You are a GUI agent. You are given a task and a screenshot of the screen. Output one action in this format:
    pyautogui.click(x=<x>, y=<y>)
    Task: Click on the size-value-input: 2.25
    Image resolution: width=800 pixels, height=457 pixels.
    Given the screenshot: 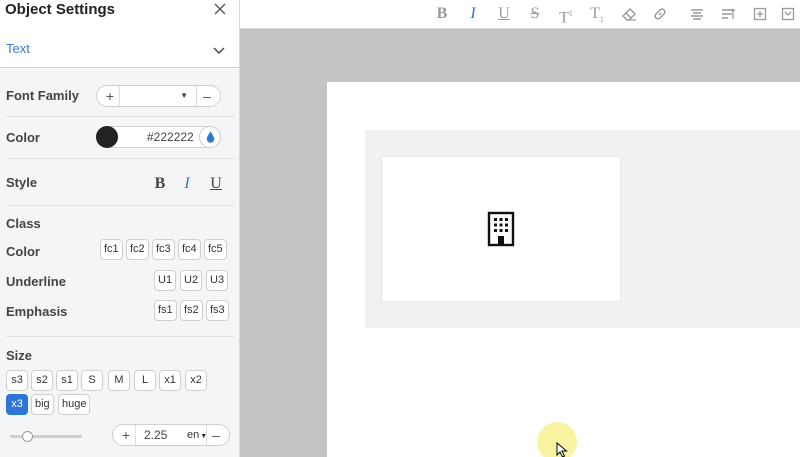 What is the action you would take?
    pyautogui.click(x=161, y=435)
    